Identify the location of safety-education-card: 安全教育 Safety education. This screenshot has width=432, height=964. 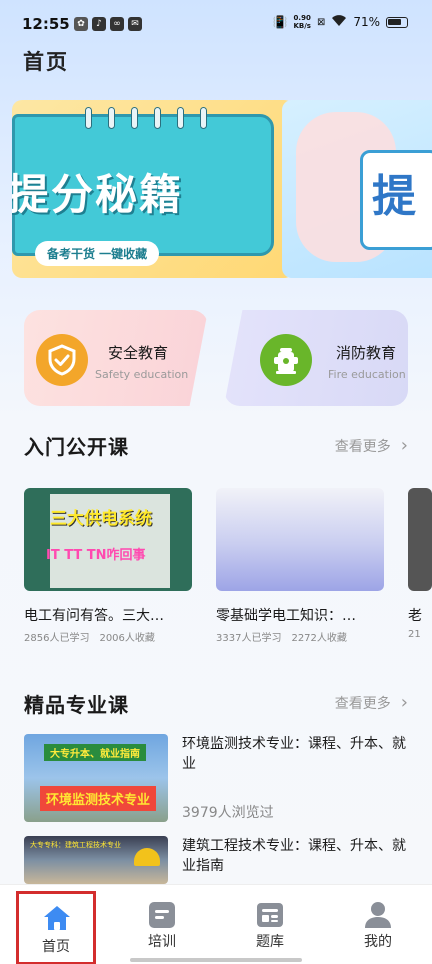
(116, 358).